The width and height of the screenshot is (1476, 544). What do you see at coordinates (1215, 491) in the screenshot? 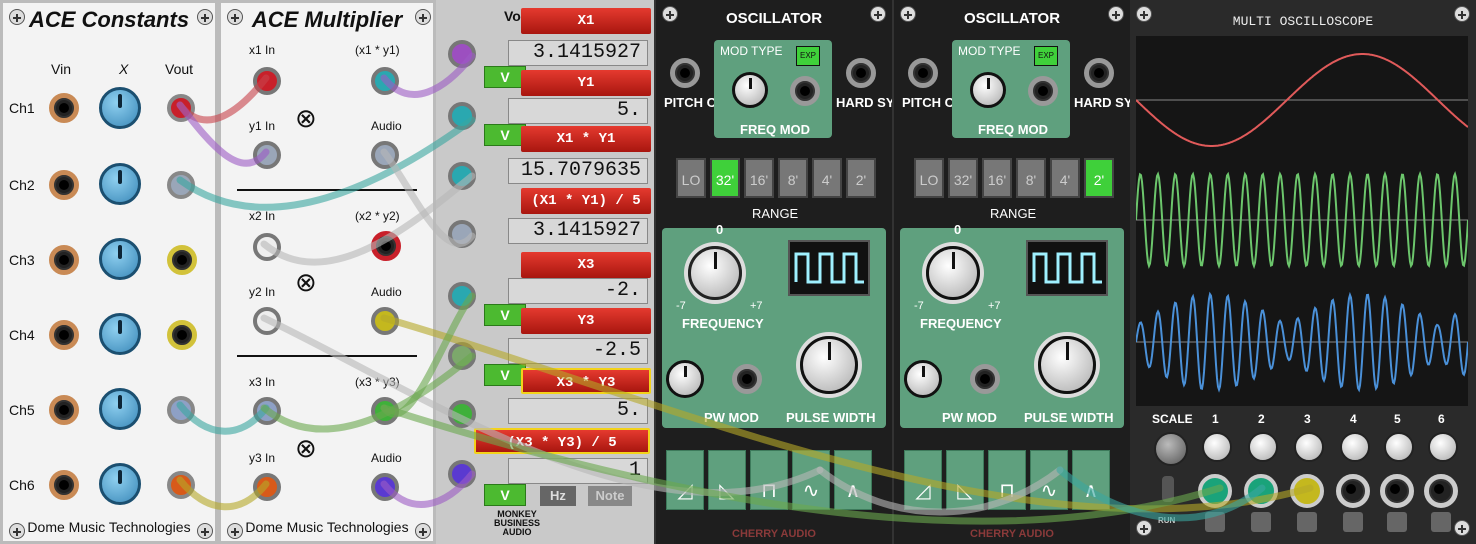
I see `channel-1-input-jack` at bounding box center [1215, 491].